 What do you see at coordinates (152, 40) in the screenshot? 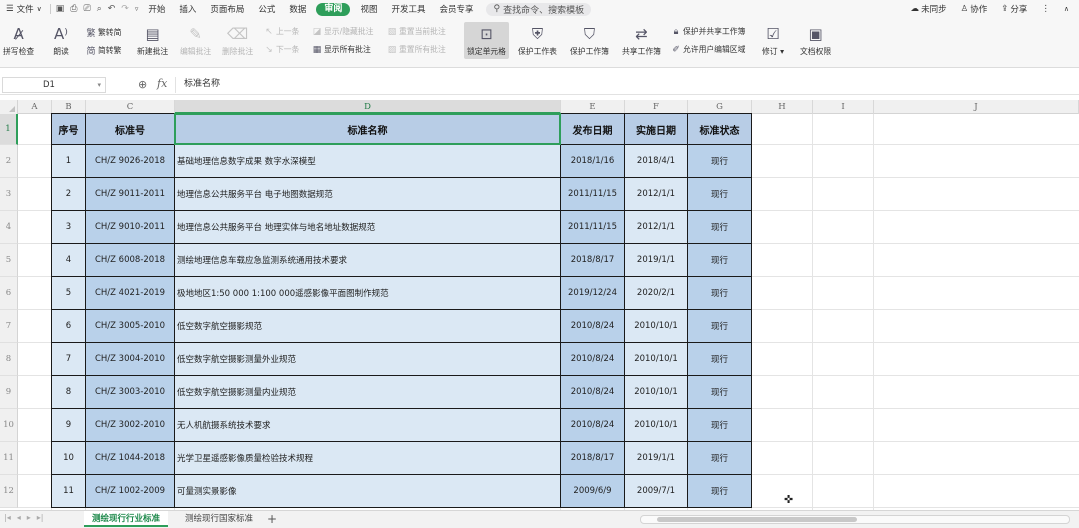
I see `new-comment-button: ▤ 新建批注` at bounding box center [152, 40].